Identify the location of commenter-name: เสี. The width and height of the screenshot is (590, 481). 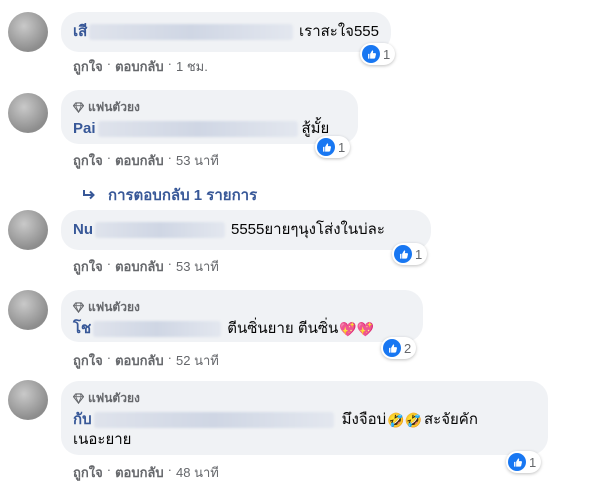
(80, 32).